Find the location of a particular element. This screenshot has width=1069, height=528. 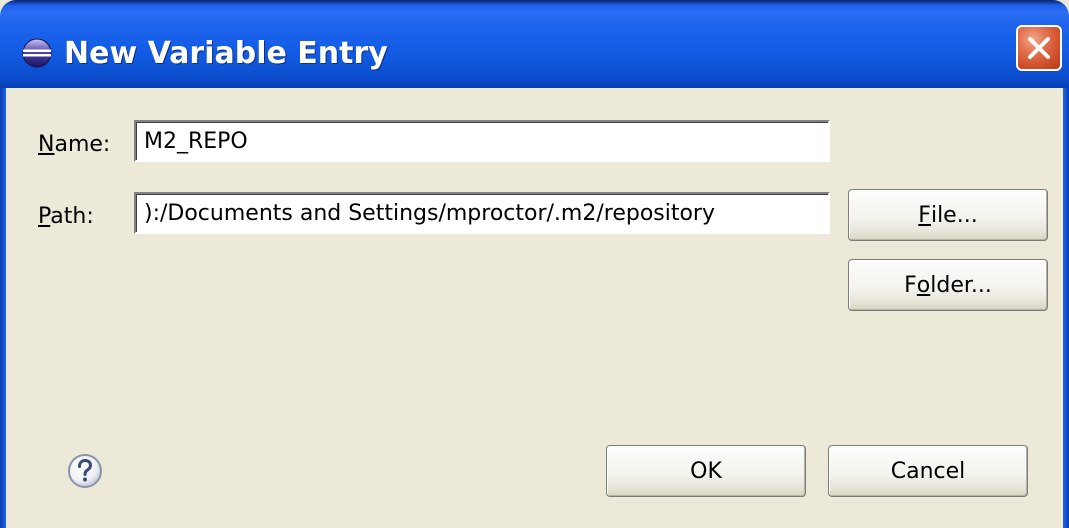

window-frame-right is located at coordinates (1066, 308).